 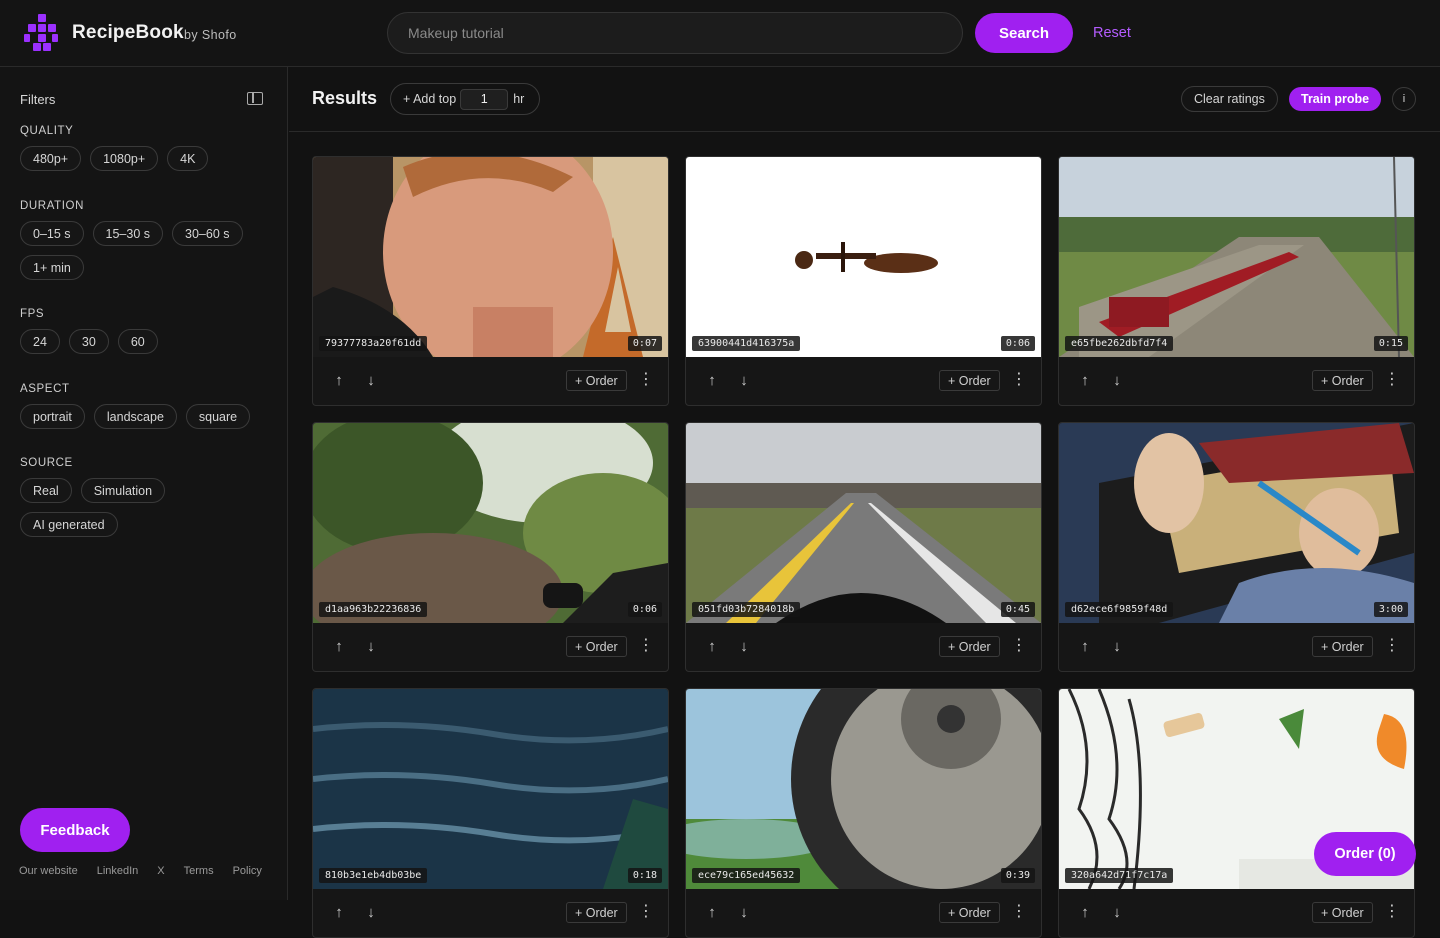 I want to click on feedback-button: Feedback, so click(x=75, y=830).